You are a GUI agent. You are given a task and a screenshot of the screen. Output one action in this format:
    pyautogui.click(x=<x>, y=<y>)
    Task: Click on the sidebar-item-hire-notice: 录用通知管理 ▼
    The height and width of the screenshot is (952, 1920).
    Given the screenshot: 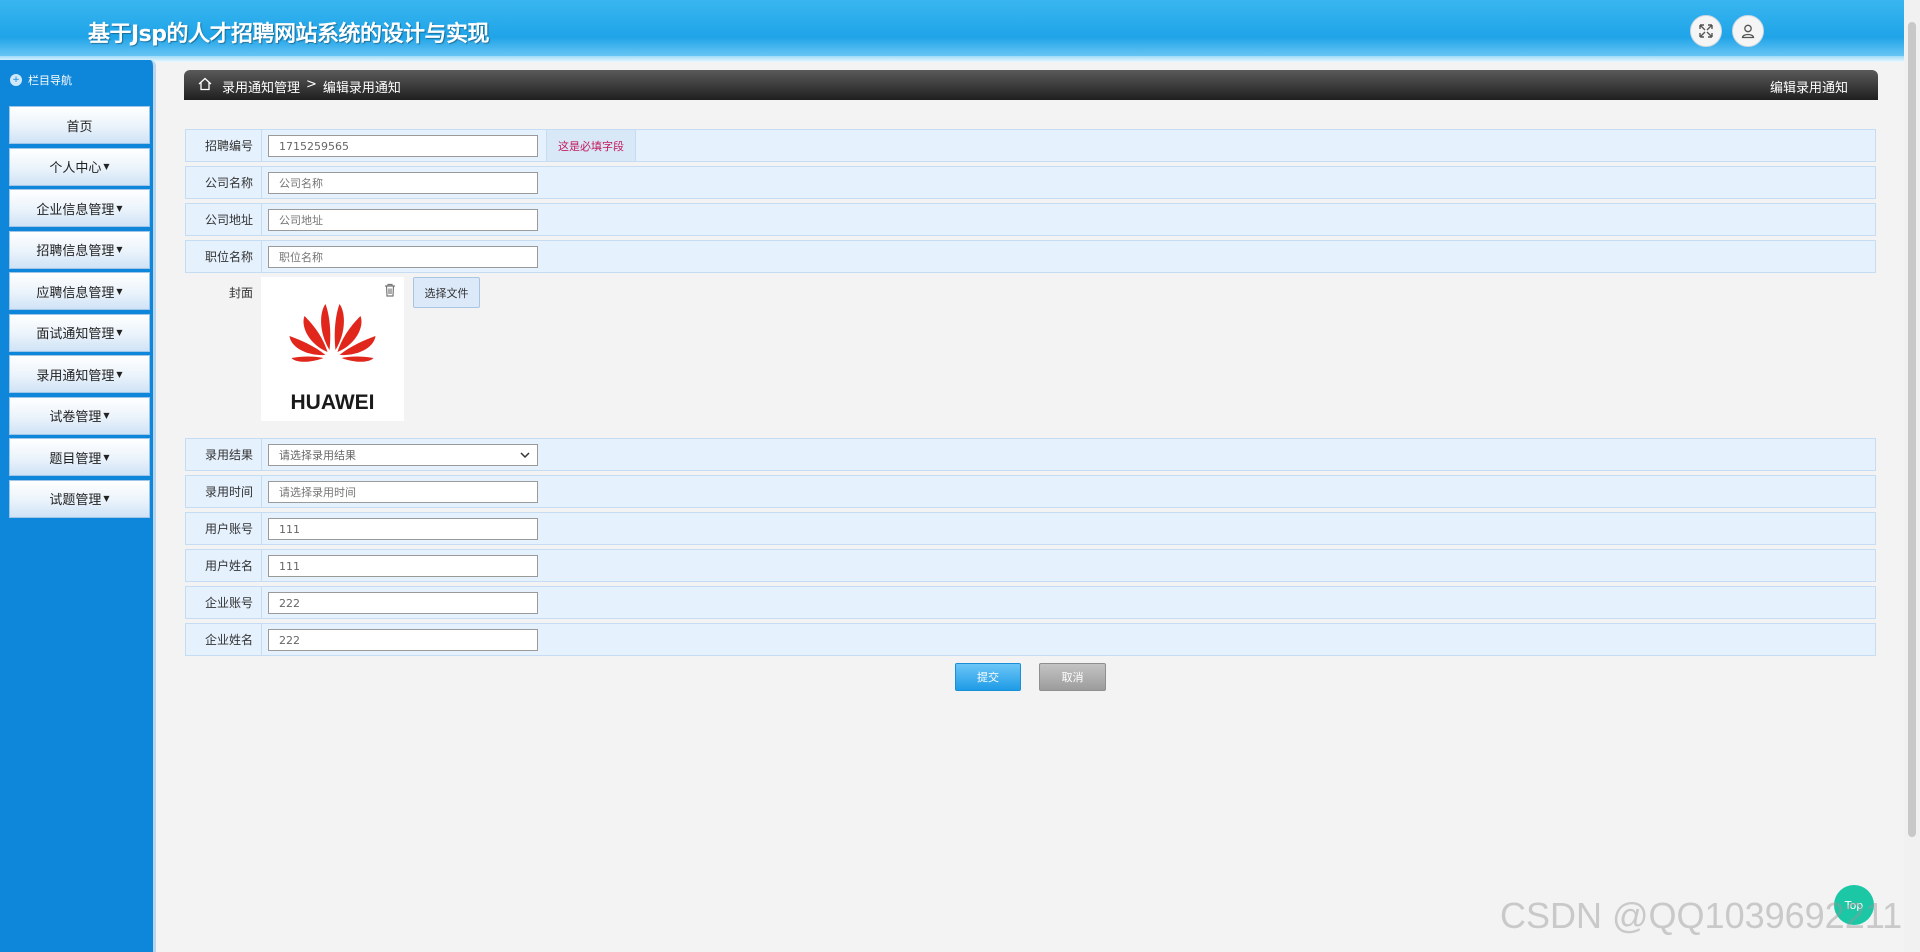 What is the action you would take?
    pyautogui.click(x=79, y=374)
    